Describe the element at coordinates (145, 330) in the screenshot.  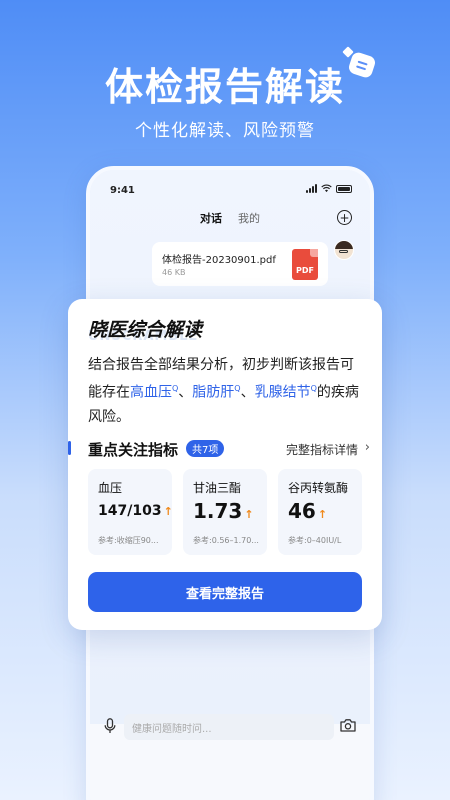
I see `card-title: 晓医综合解读` at that location.